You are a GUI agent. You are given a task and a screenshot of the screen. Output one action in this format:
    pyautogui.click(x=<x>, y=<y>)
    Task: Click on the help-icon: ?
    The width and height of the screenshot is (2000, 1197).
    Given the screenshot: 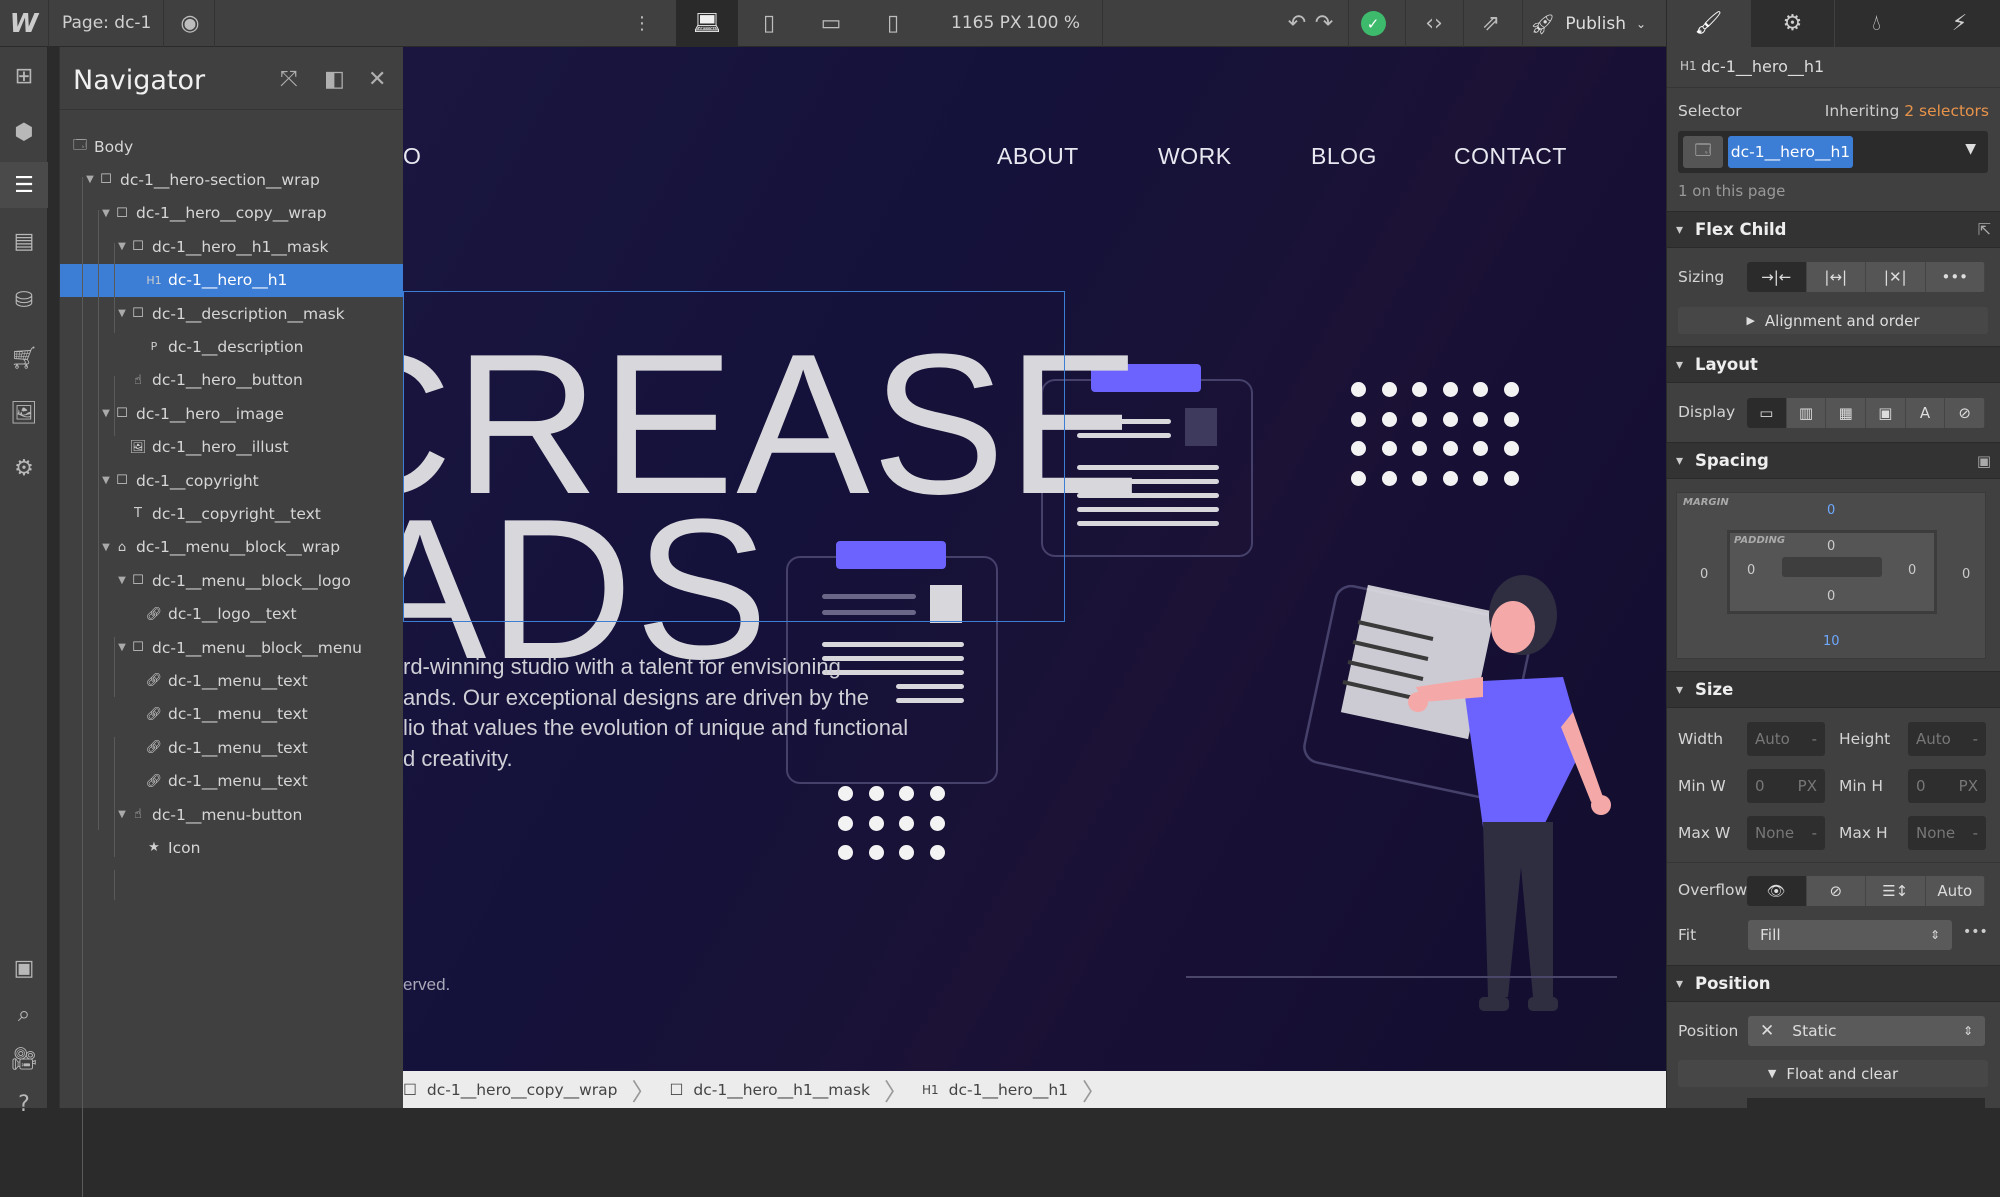 What is the action you would take?
    pyautogui.click(x=24, y=1104)
    